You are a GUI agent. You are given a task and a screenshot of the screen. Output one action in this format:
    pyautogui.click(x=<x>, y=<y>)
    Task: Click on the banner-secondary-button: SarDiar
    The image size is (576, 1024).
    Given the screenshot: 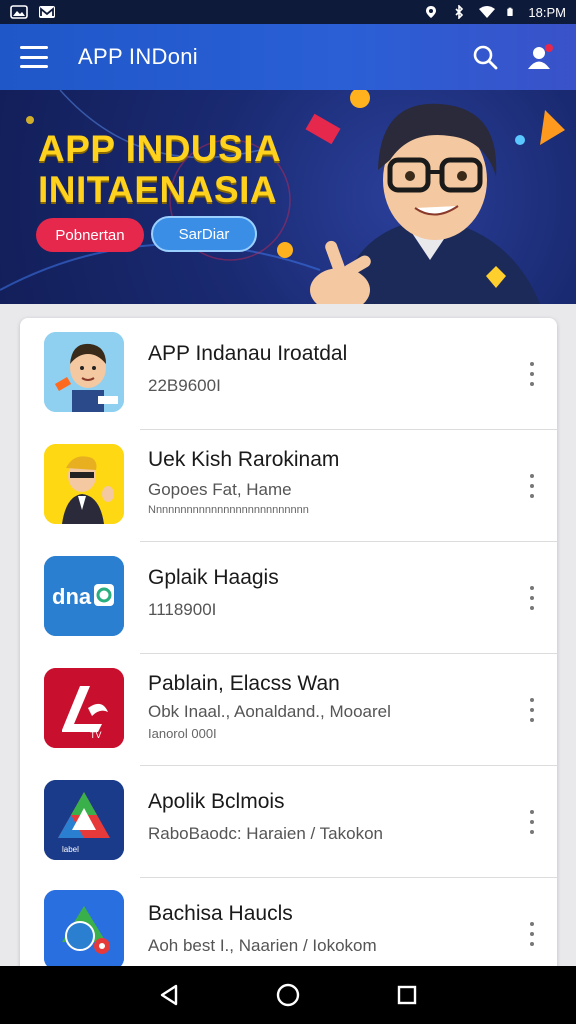 What is the action you would take?
    pyautogui.click(x=204, y=234)
    